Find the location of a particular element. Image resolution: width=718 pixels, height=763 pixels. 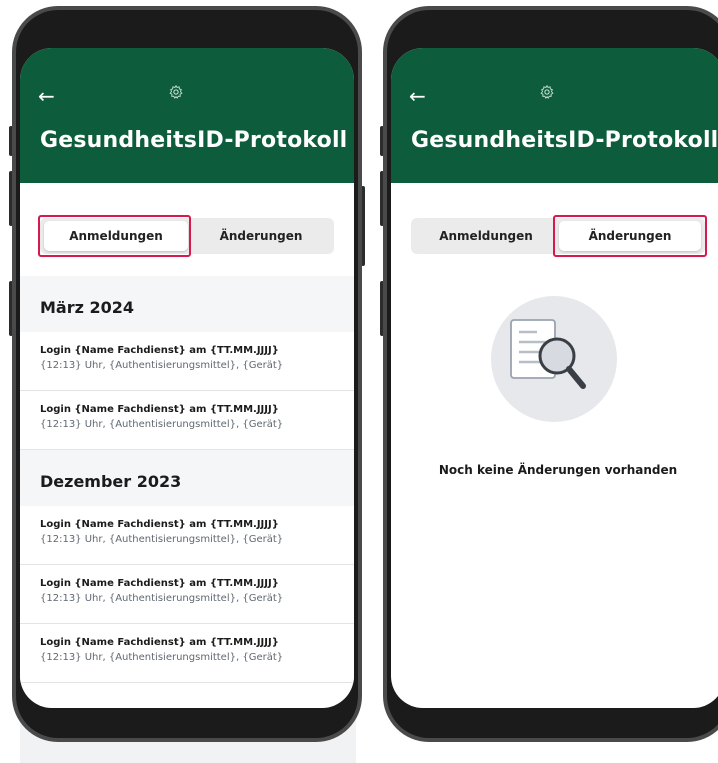

document-search-icon is located at coordinates (548, 354).